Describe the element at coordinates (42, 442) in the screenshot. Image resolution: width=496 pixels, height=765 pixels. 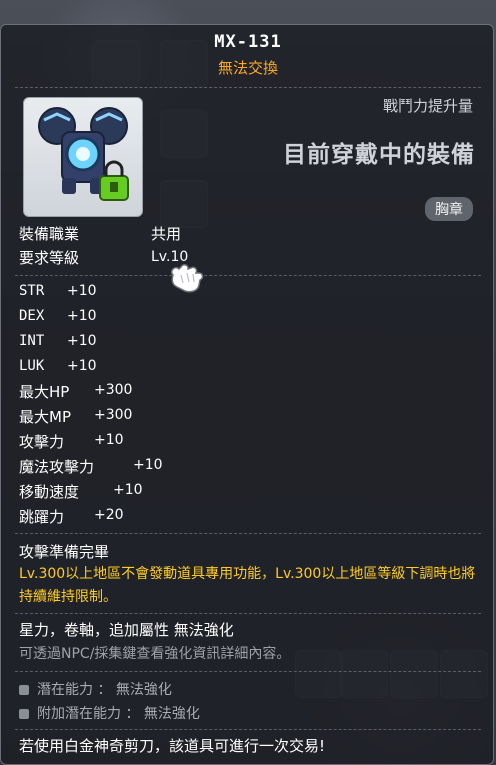
I see `stat-label: 攻擊力` at that location.